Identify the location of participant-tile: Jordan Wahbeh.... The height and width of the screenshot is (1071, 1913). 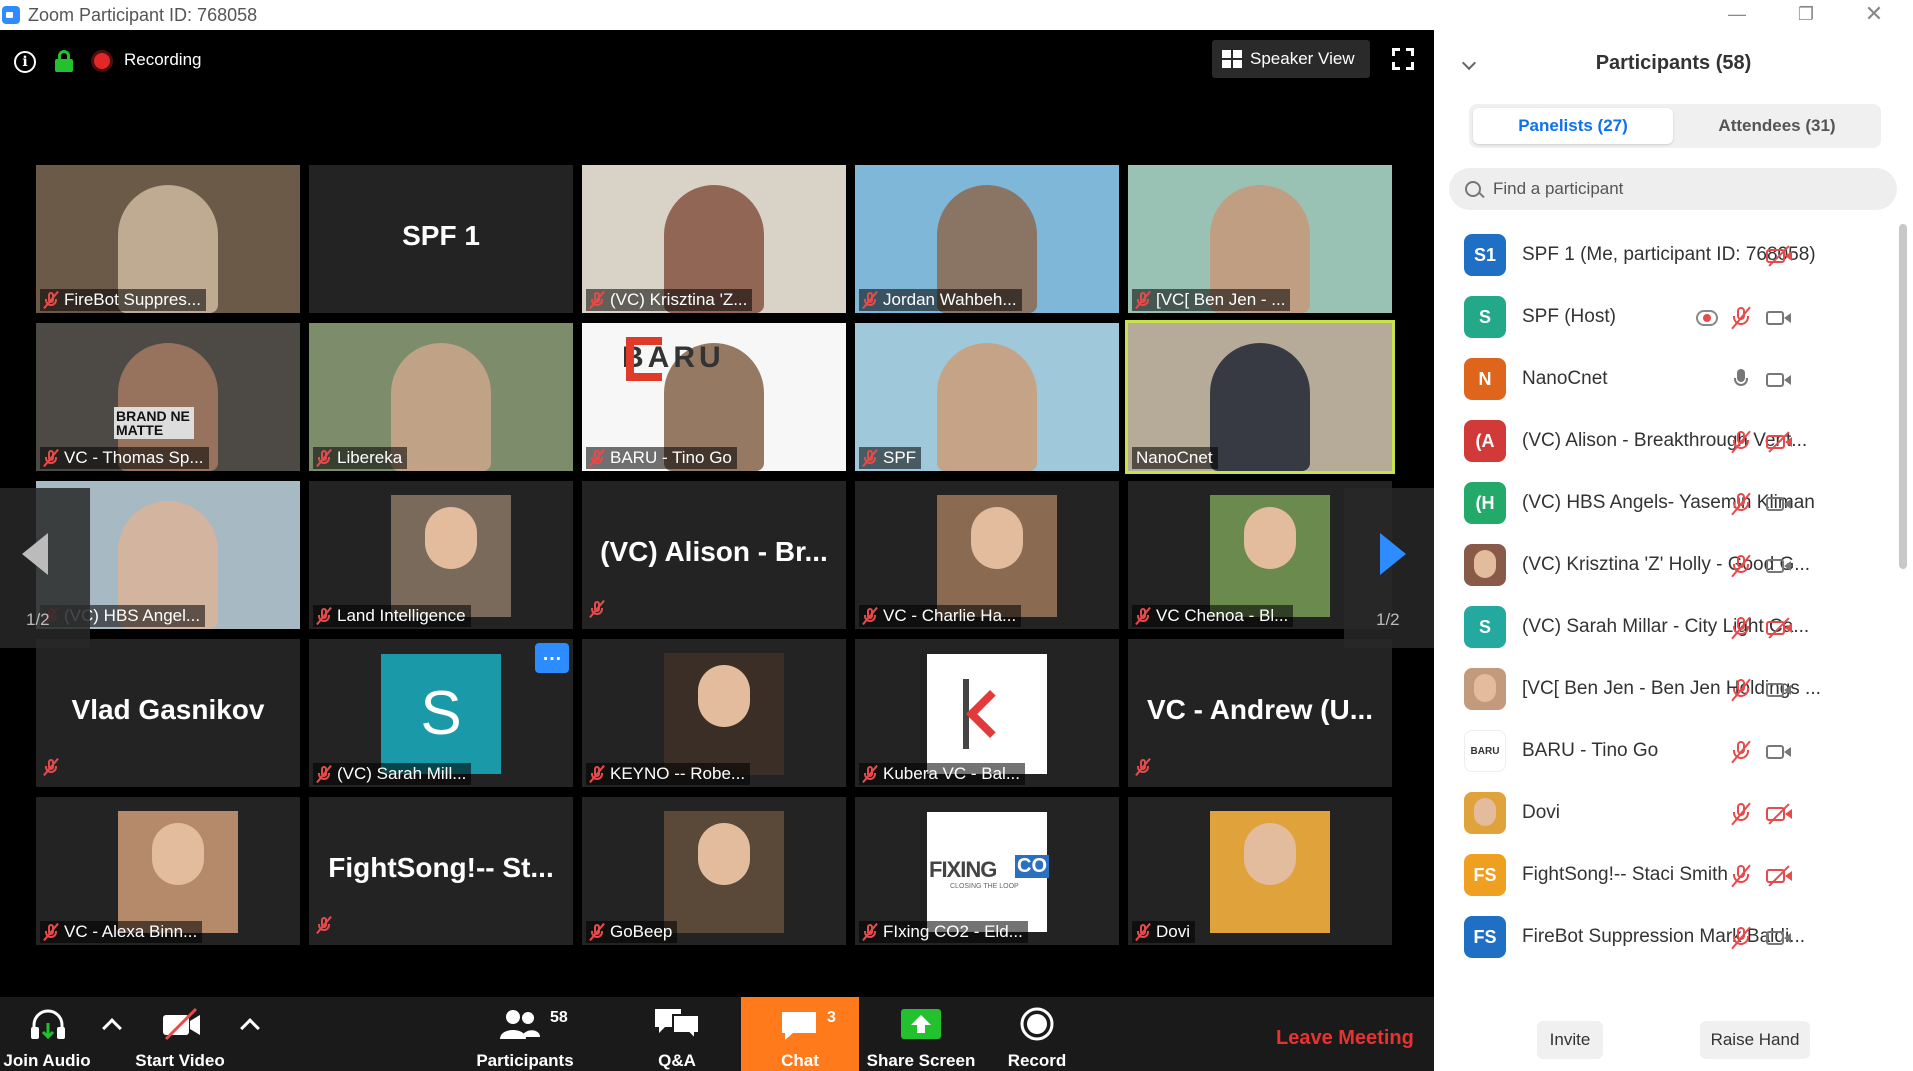
(987, 239).